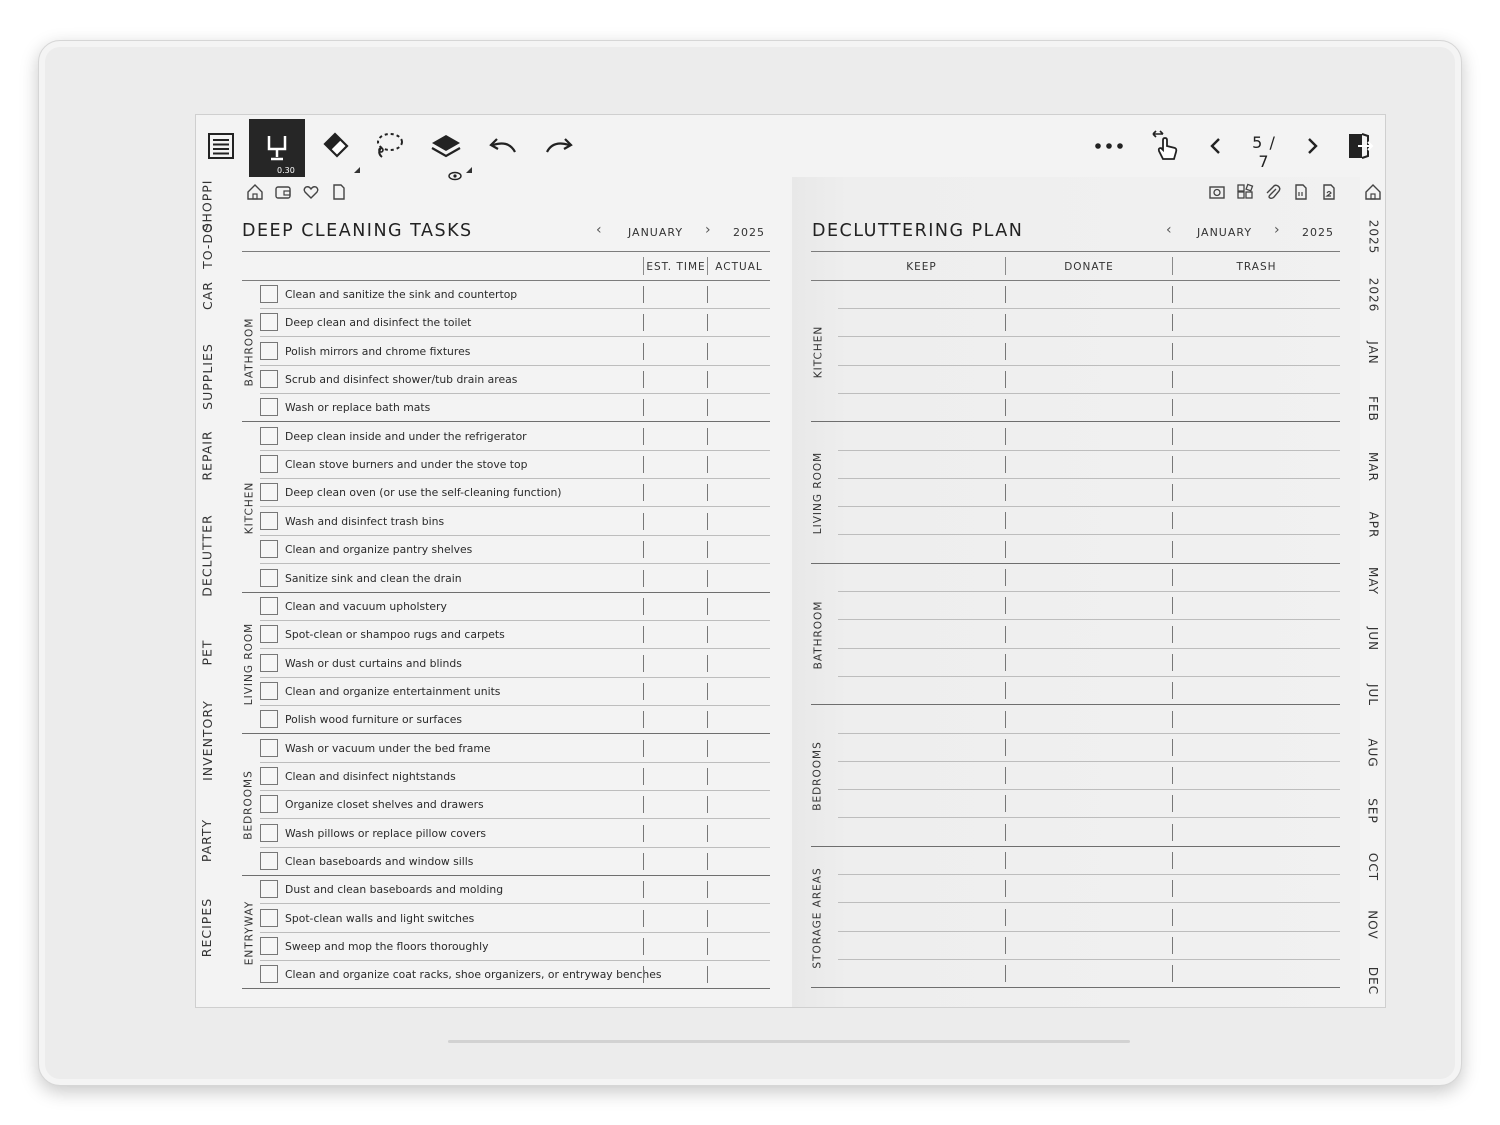 Image resolution: width=1500 pixels, height=1125 pixels. I want to click on prev-page-button, so click(1215, 146).